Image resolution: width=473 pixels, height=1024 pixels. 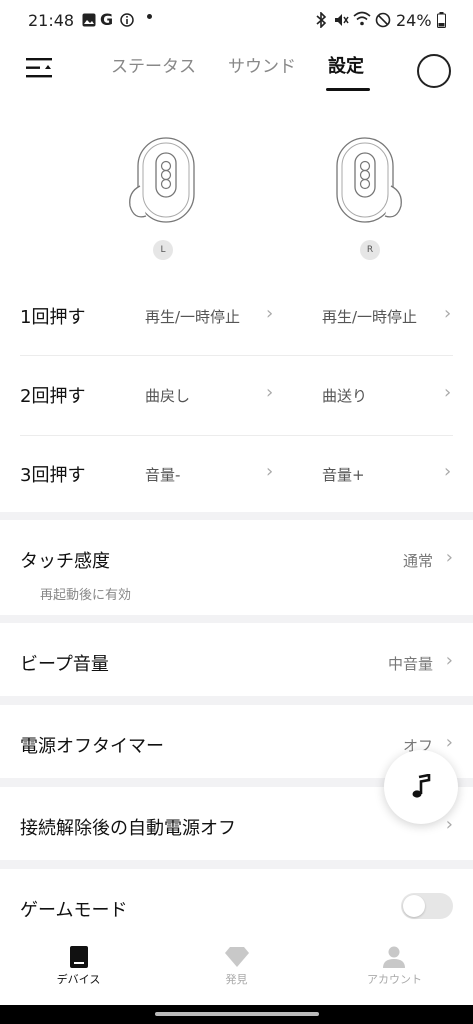 I want to click on music-fab-button, so click(x=421, y=787).